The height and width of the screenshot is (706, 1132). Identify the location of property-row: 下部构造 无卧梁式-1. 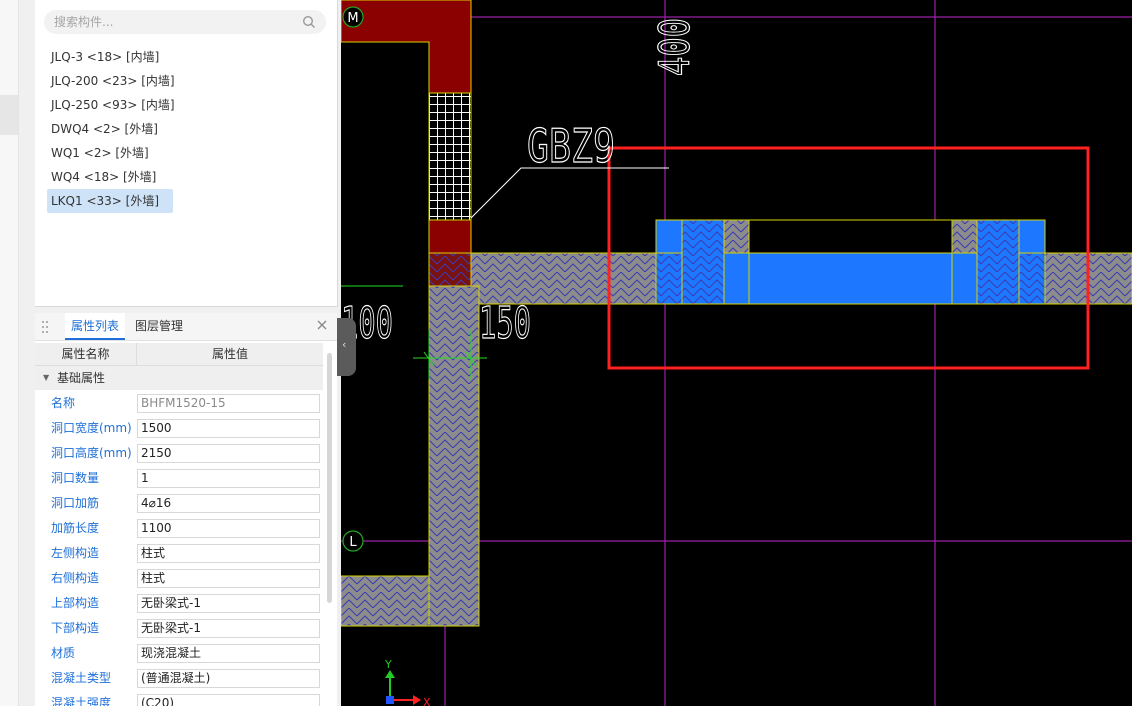
(179, 628).